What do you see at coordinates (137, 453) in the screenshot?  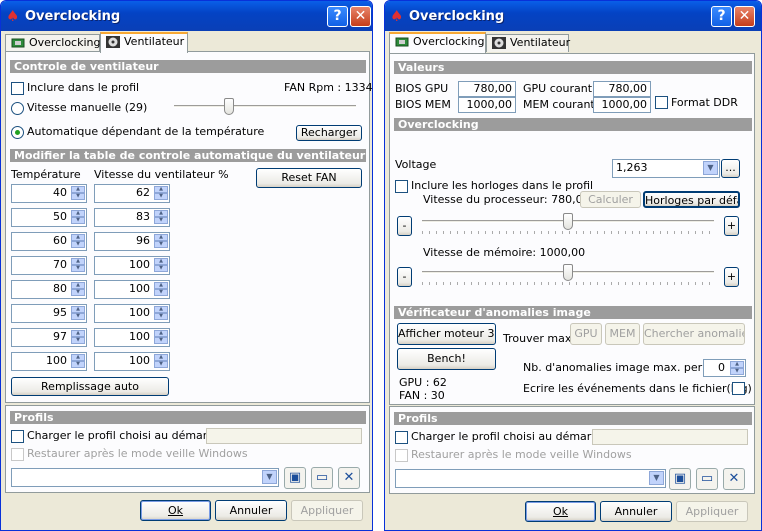 I see `restore-label: Restaurer après le mode veille Windows` at bounding box center [137, 453].